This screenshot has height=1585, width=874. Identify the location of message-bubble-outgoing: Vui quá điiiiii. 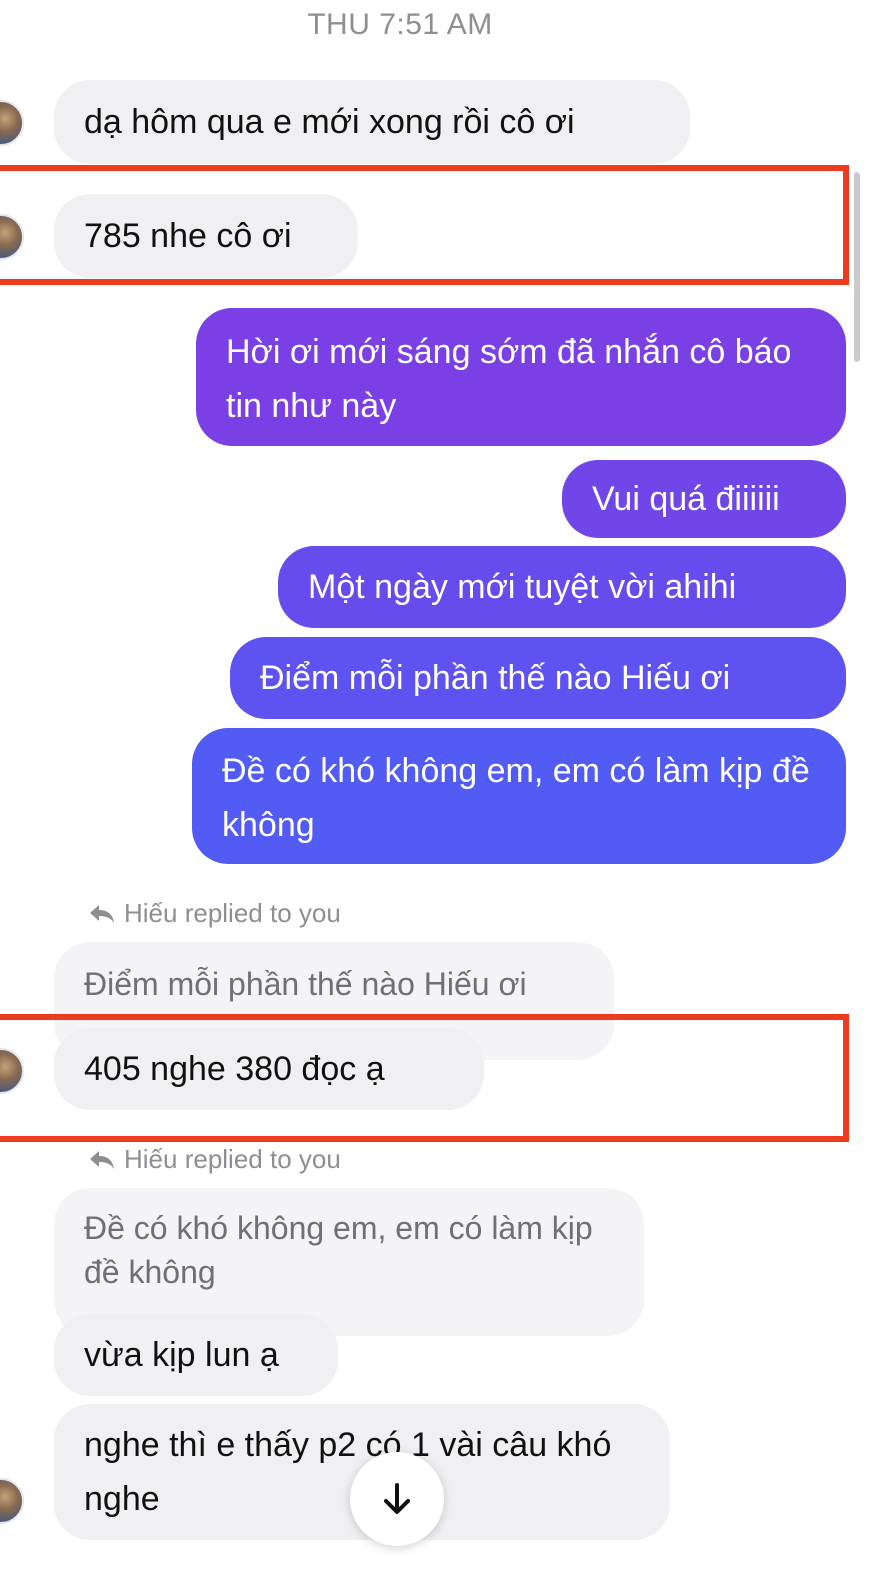
(704, 499).